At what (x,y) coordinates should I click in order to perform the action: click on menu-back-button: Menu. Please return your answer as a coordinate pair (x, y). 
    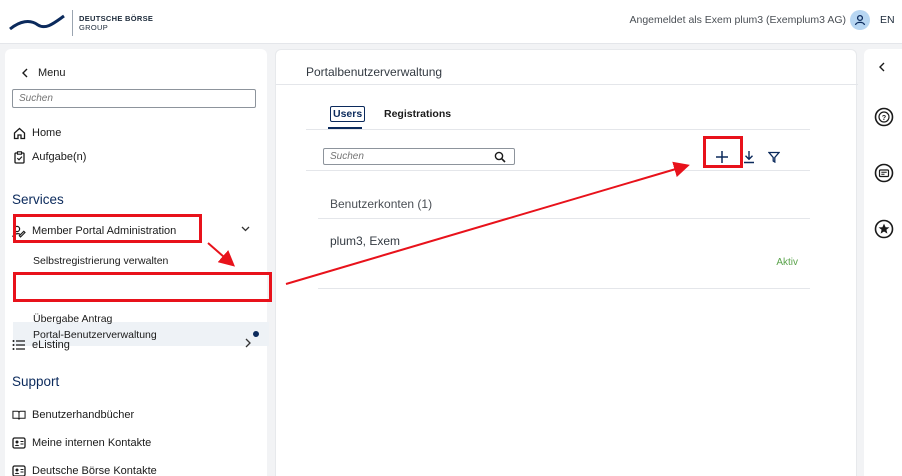
    Looking at the image, I should click on (42, 73).